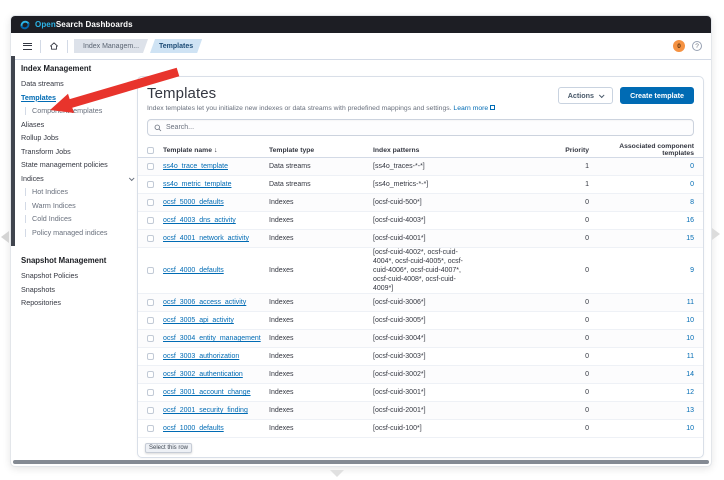 The width and height of the screenshot is (724, 480). I want to click on horizontal-scrollbar, so click(361, 462).